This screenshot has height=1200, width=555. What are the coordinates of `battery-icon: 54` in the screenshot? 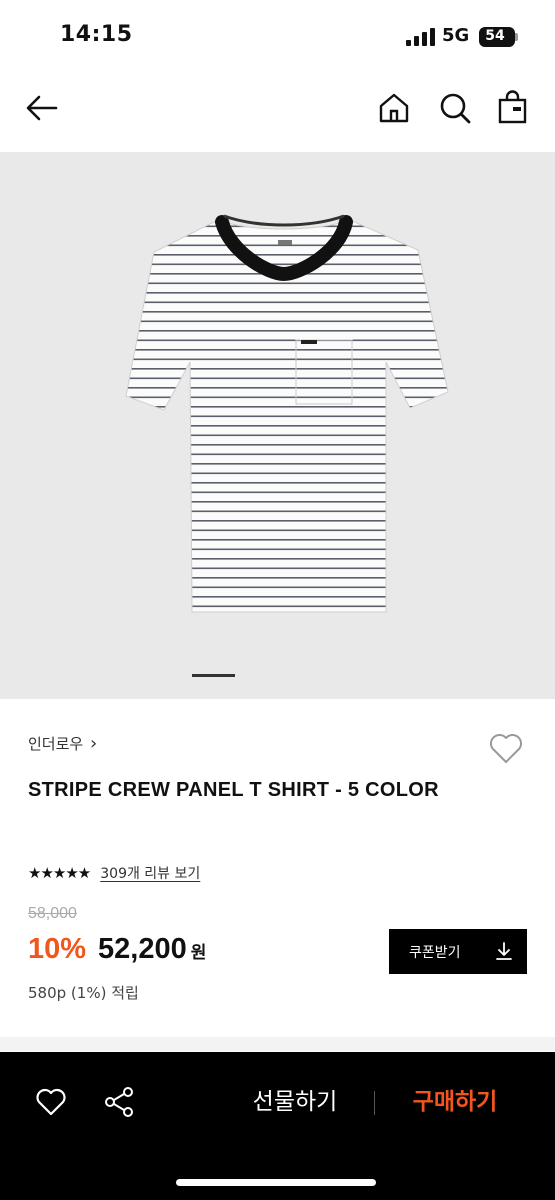 It's located at (497, 37).